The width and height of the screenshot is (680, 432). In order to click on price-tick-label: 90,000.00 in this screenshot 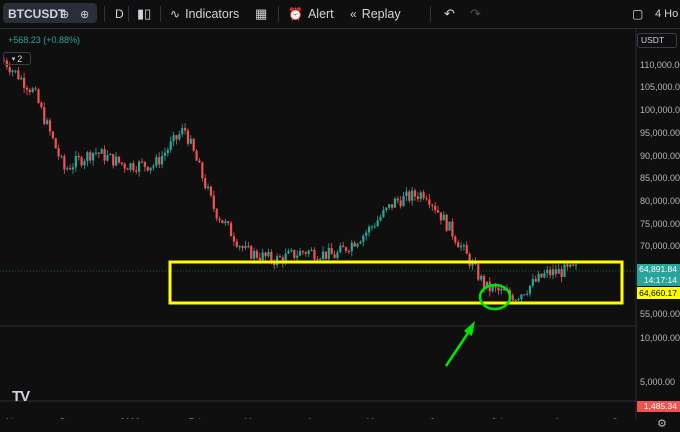, I will do `click(660, 156)`.